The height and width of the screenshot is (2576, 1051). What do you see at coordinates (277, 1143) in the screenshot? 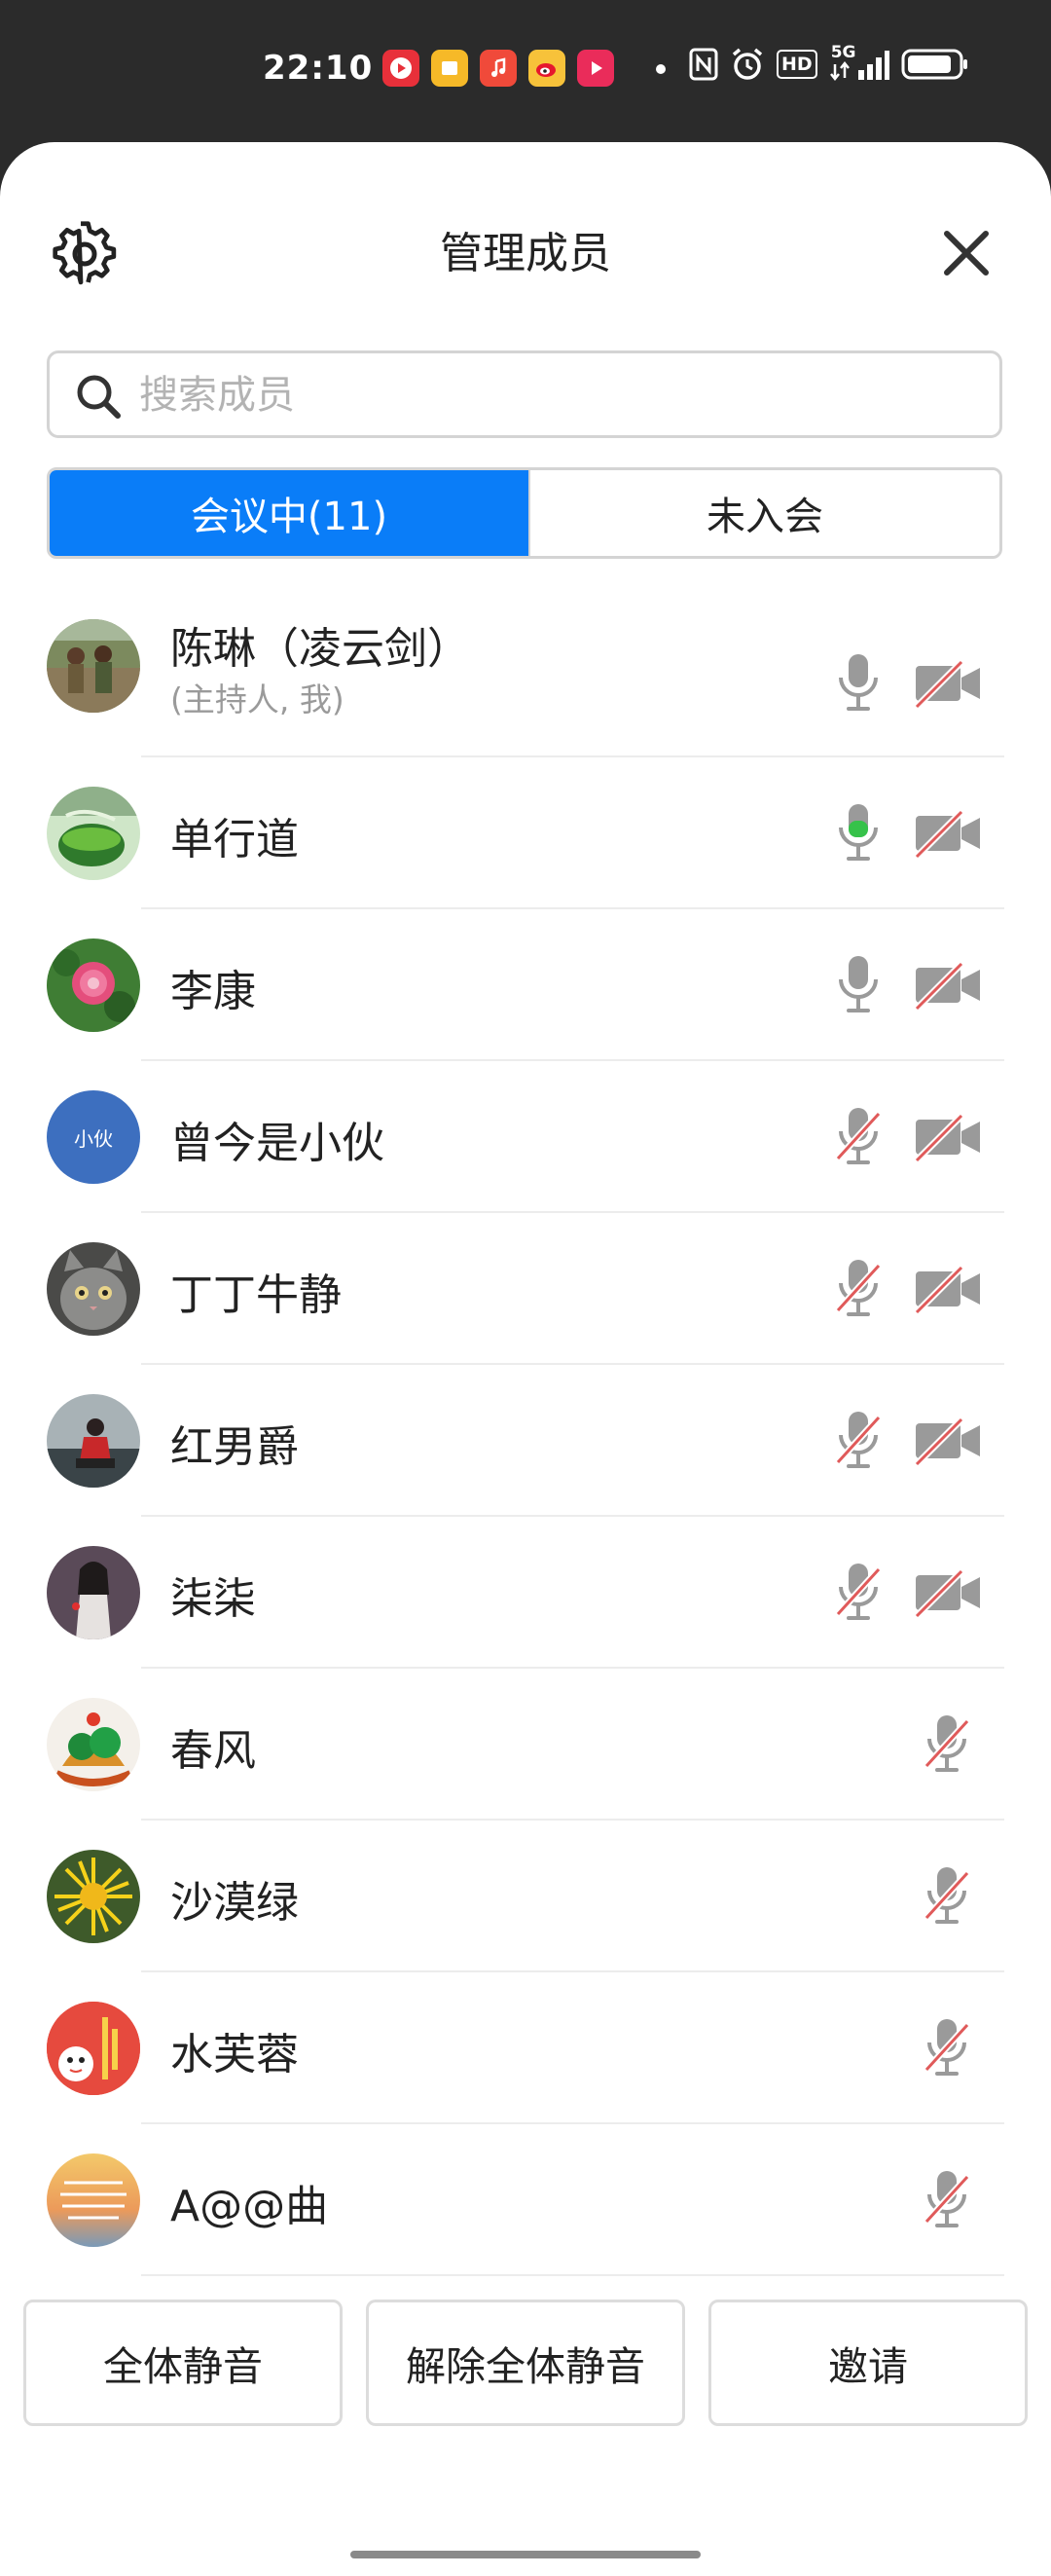
I see `member-name: 曾今是小伙` at bounding box center [277, 1143].